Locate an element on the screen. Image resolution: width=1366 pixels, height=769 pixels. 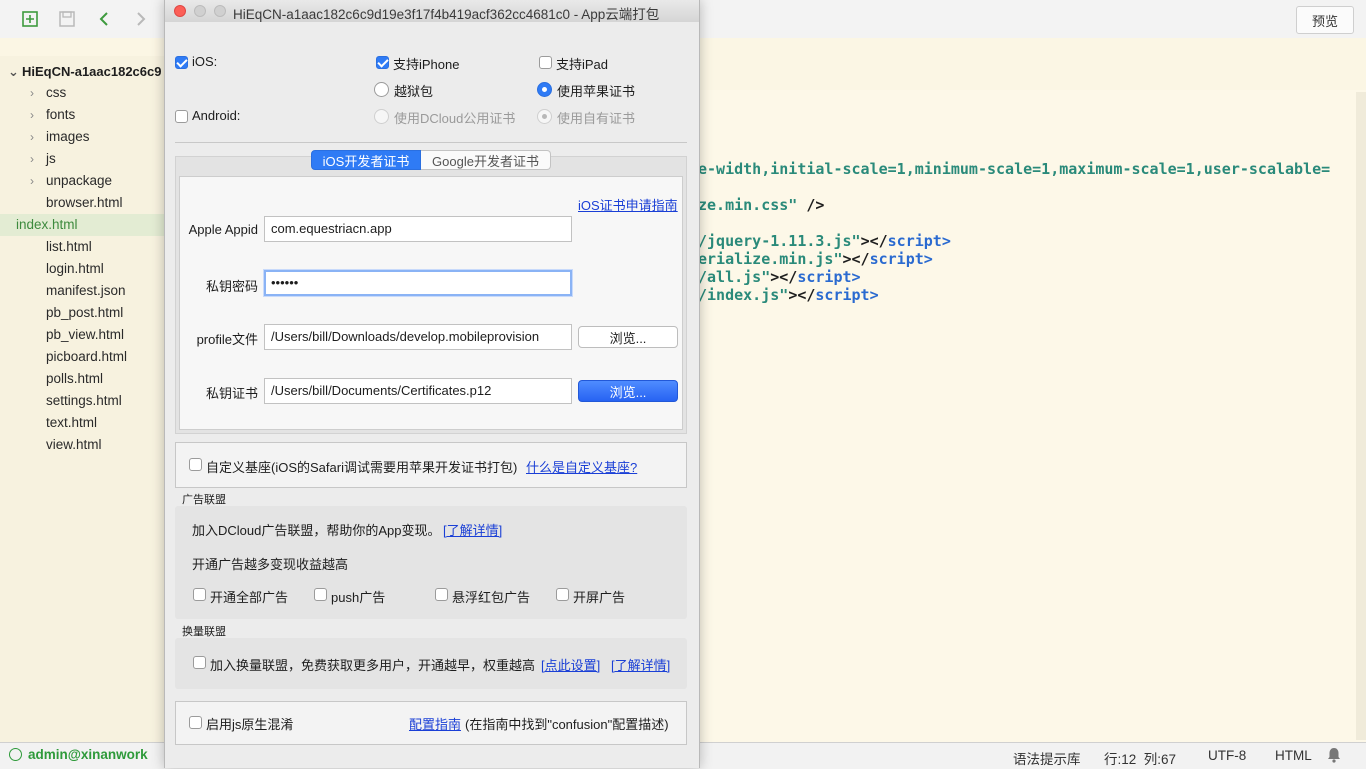
confusion-guide-link: 配置指南 is located at coordinates (435, 723).